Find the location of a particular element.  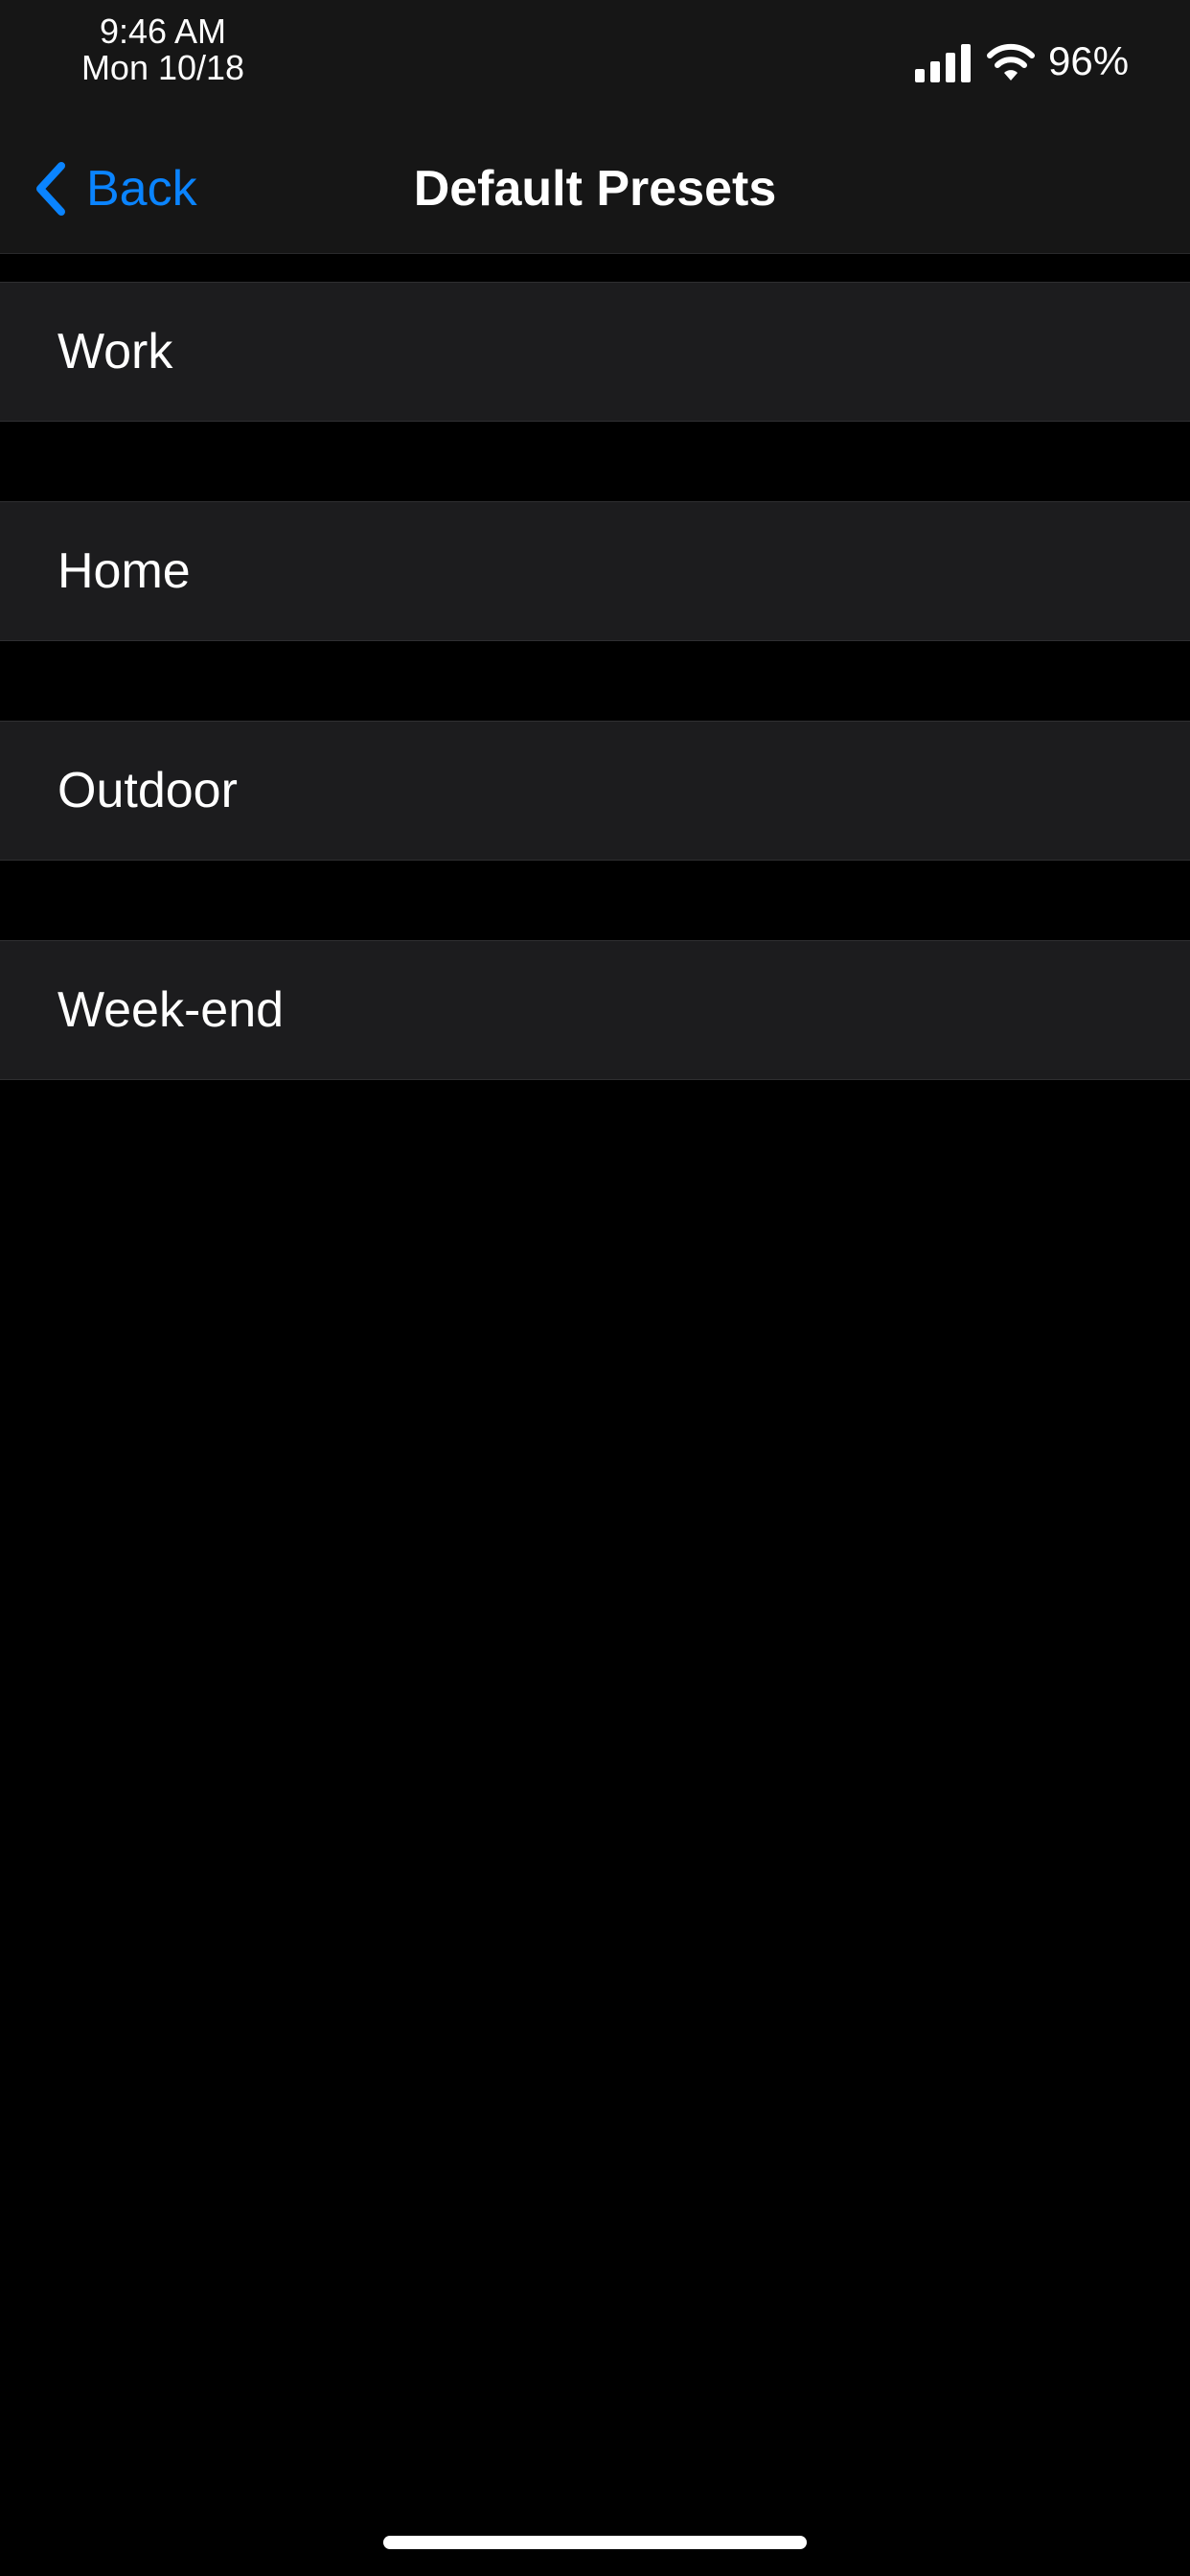

status-time: 9:46 AM is located at coordinates (163, 31).